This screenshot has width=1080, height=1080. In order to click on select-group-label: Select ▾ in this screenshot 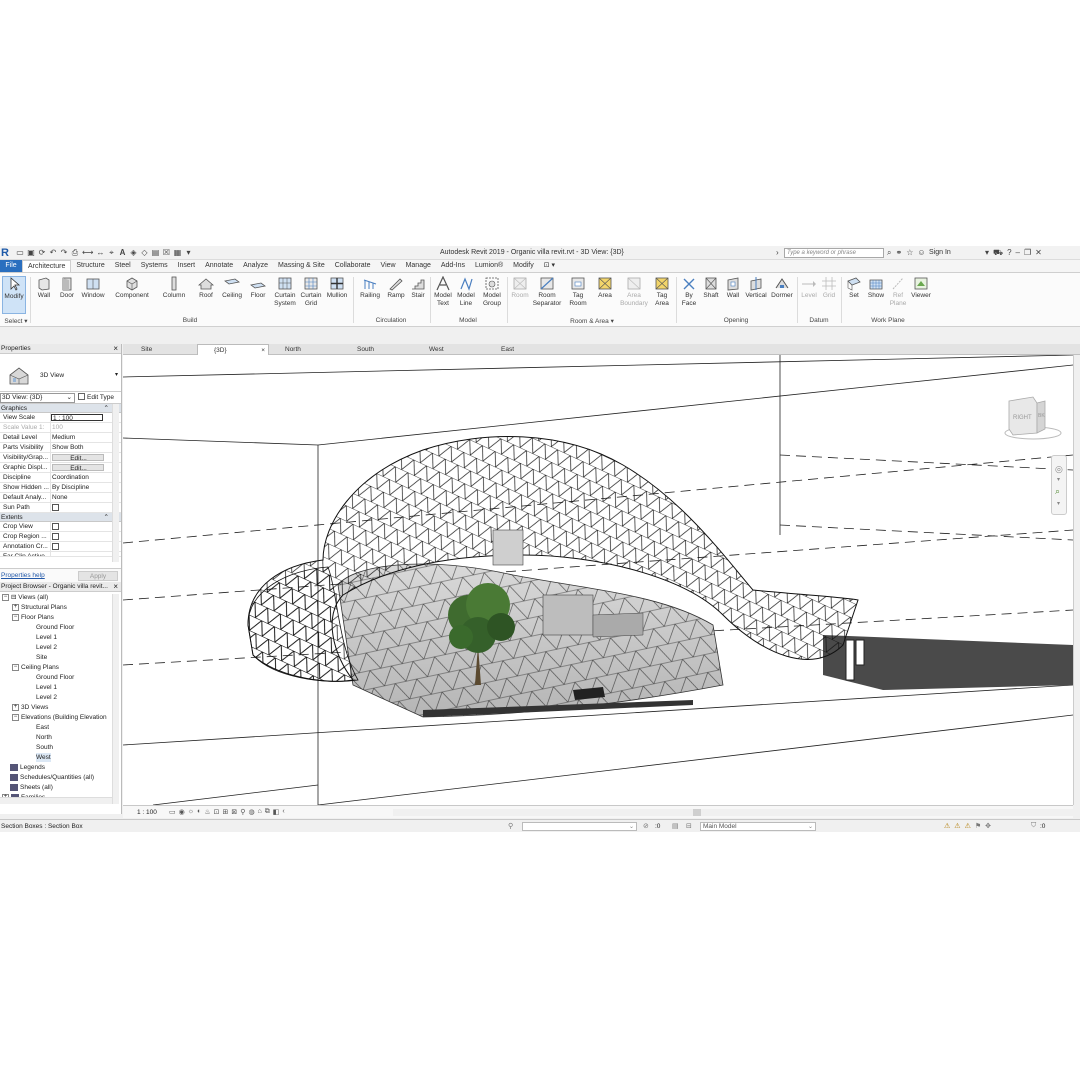, I will do `click(16, 321)`.